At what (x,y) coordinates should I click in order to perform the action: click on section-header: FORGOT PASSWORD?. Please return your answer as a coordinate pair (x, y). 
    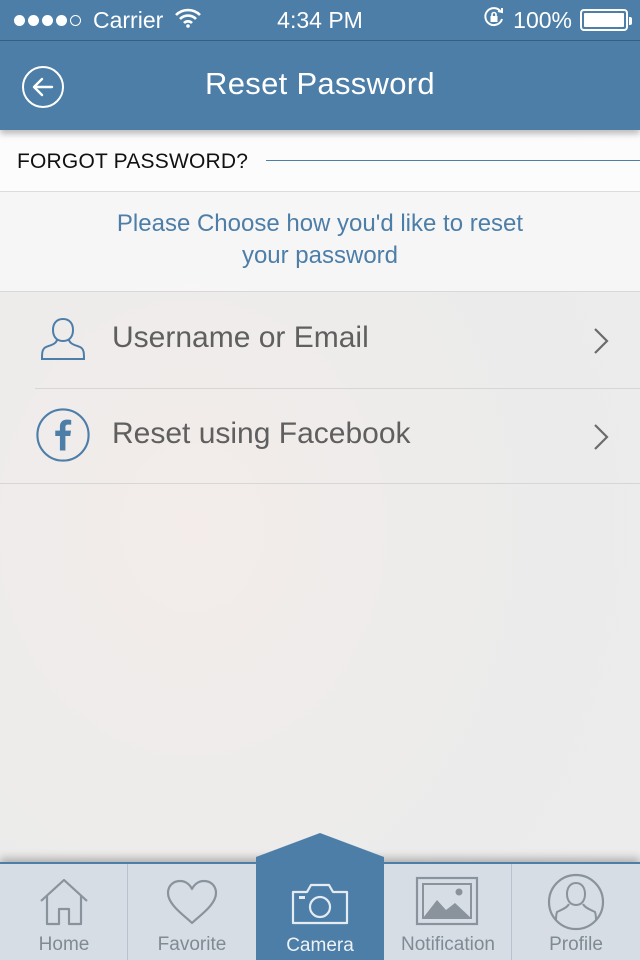
    Looking at the image, I should click on (320, 161).